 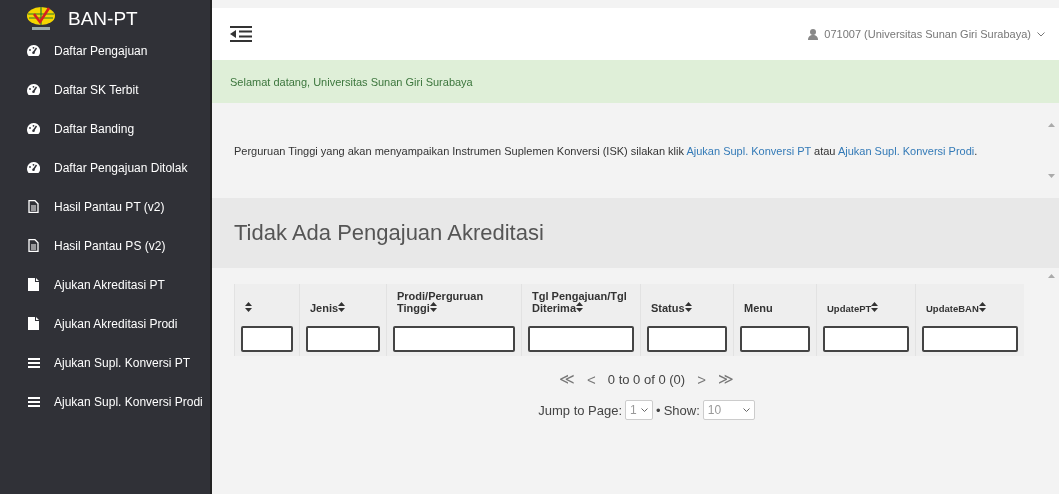 What do you see at coordinates (866, 303) in the screenshot?
I see `column-header: UpdatePT` at bounding box center [866, 303].